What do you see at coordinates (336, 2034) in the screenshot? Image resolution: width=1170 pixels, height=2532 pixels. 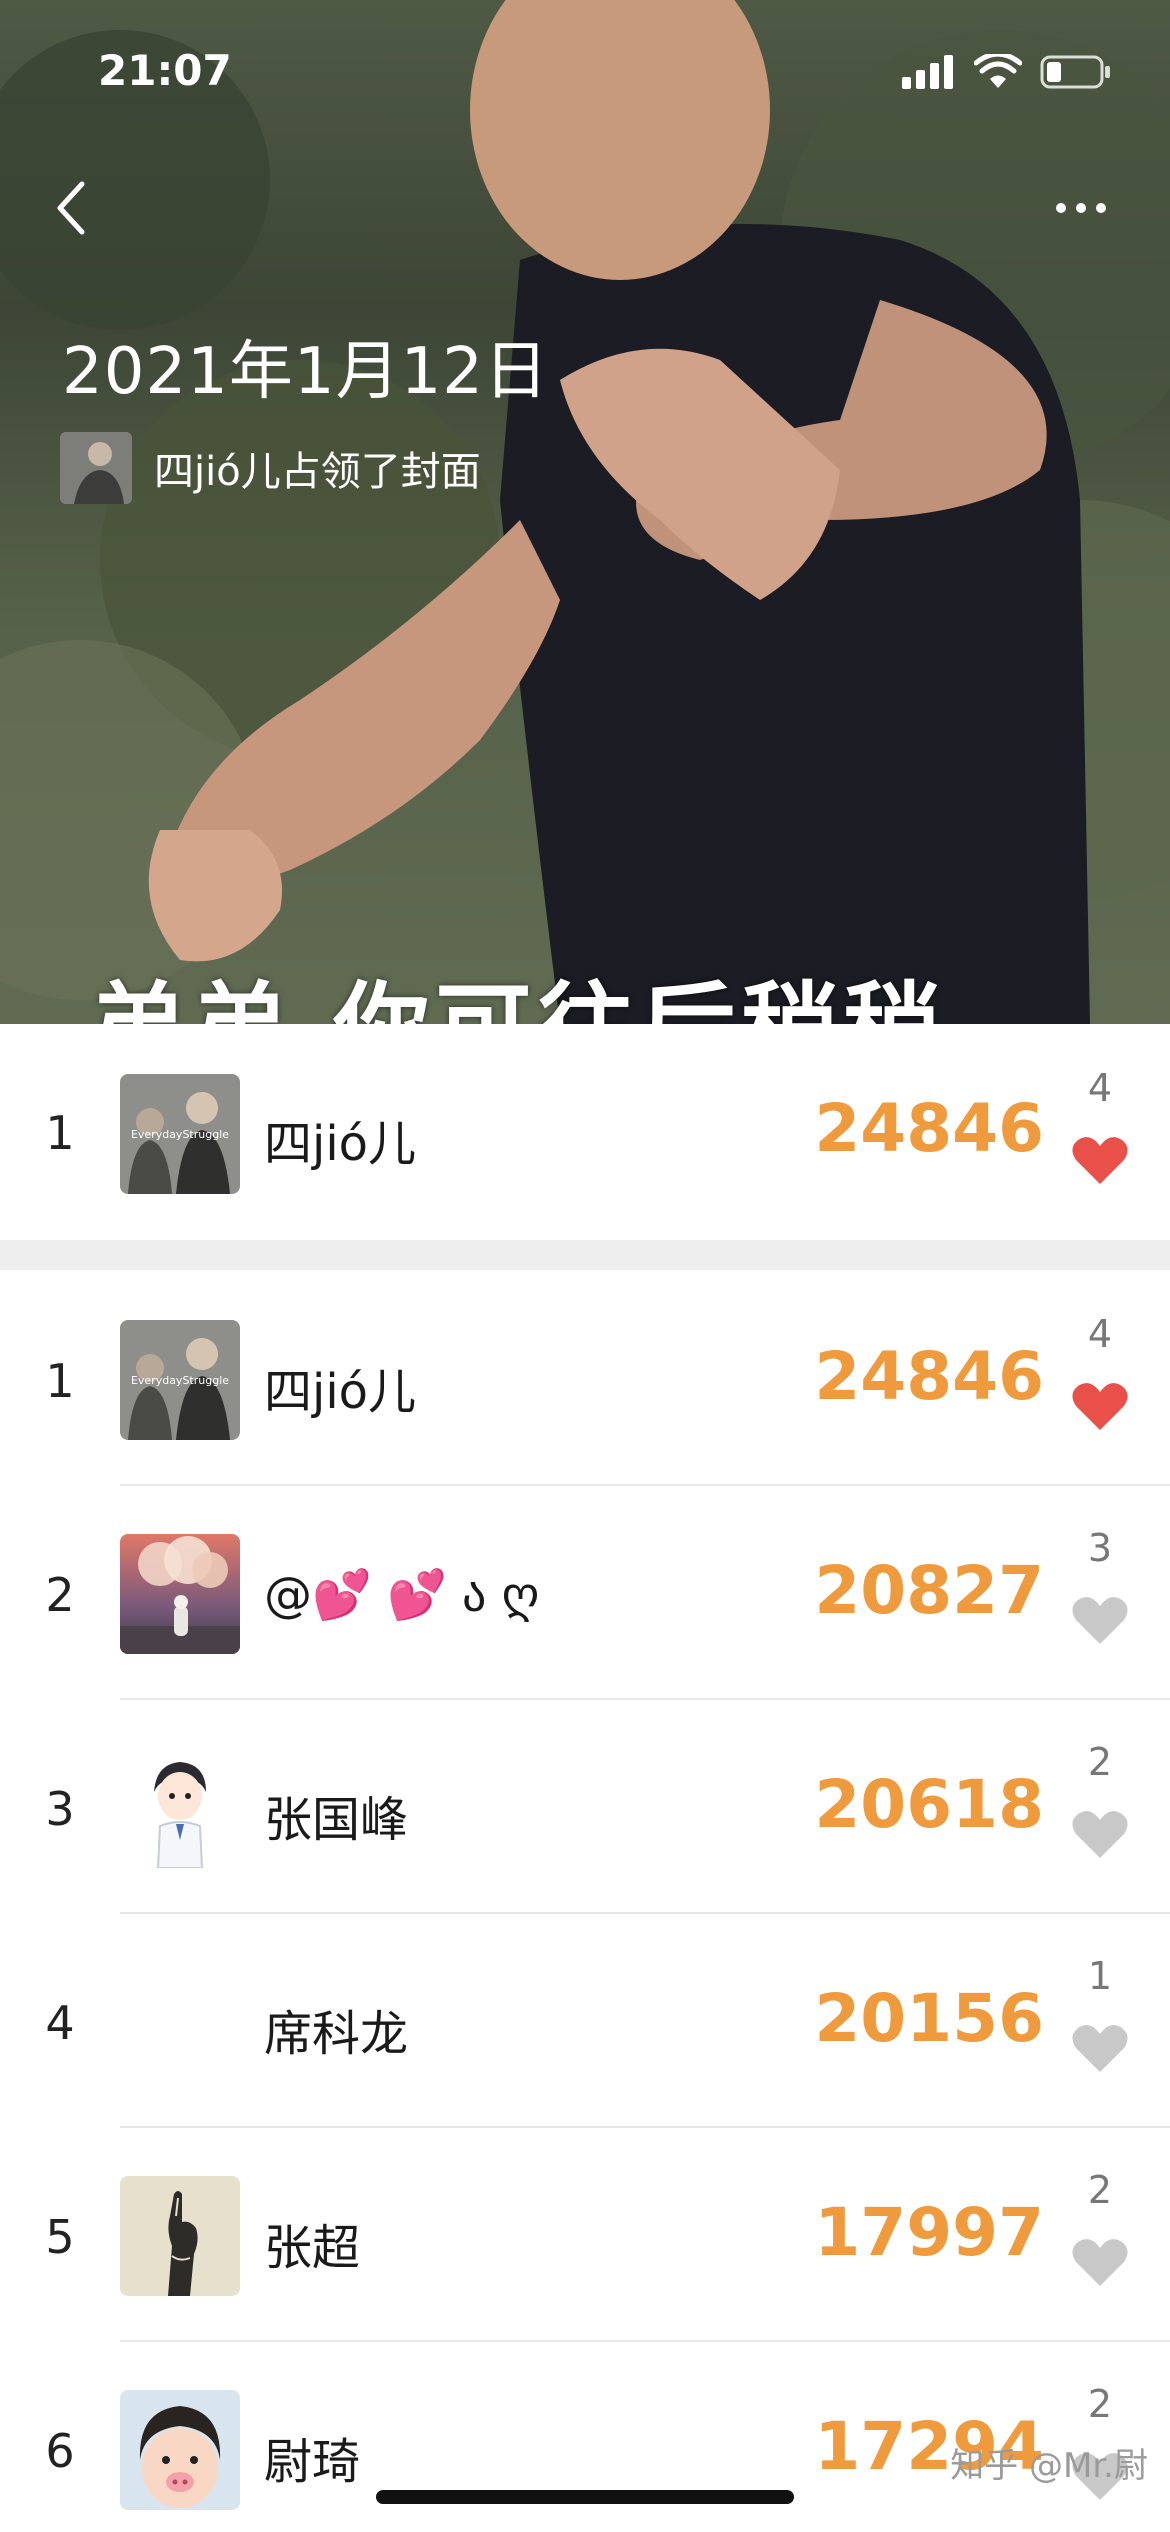 I see `user-name: 席科龙` at bounding box center [336, 2034].